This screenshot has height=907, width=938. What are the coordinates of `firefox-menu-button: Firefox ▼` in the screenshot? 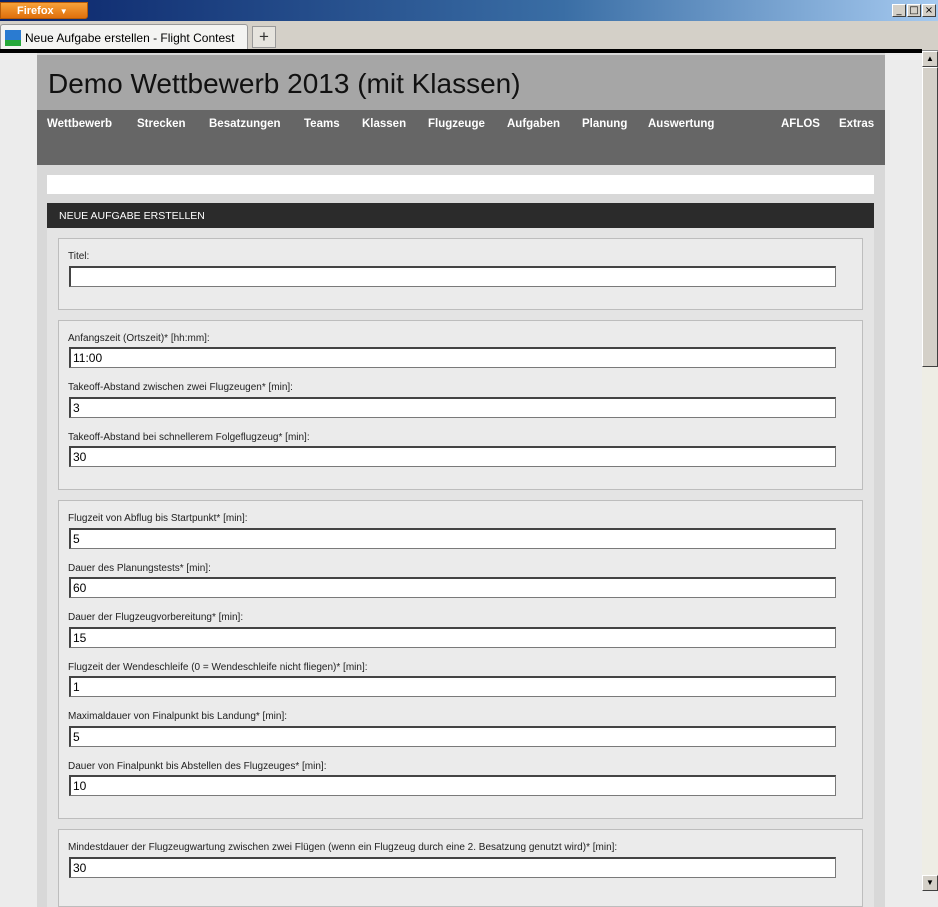 It's located at (44, 10).